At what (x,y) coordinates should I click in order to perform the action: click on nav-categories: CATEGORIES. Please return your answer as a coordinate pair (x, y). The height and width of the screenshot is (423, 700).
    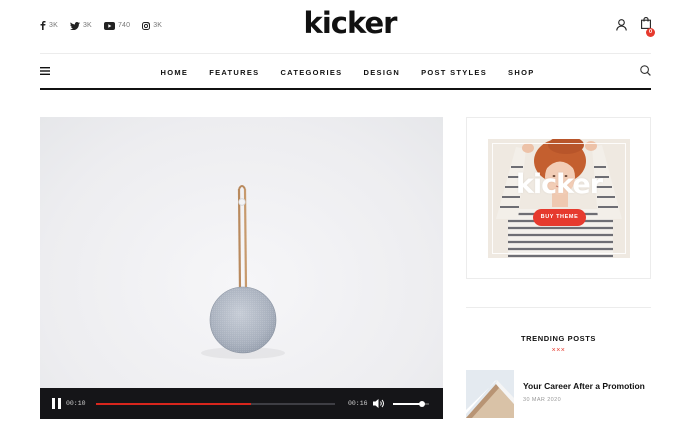
    Looking at the image, I should click on (311, 72).